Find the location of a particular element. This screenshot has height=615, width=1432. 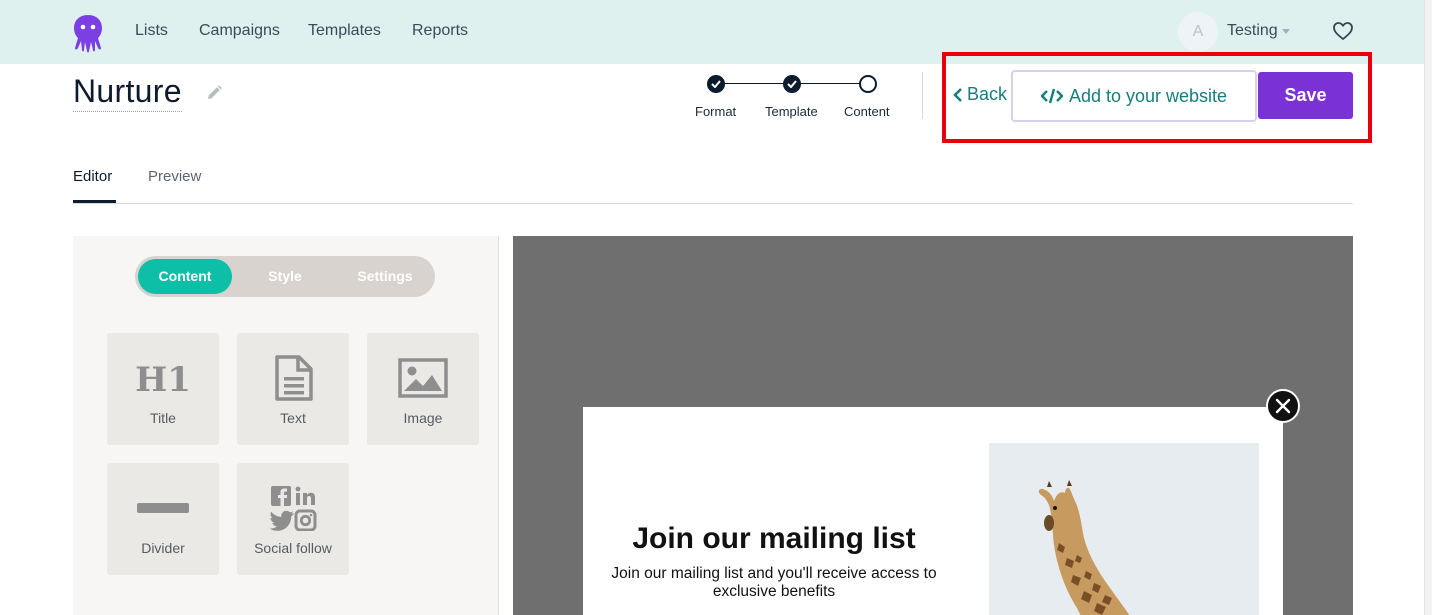

block-image-label: Image is located at coordinates (423, 418).